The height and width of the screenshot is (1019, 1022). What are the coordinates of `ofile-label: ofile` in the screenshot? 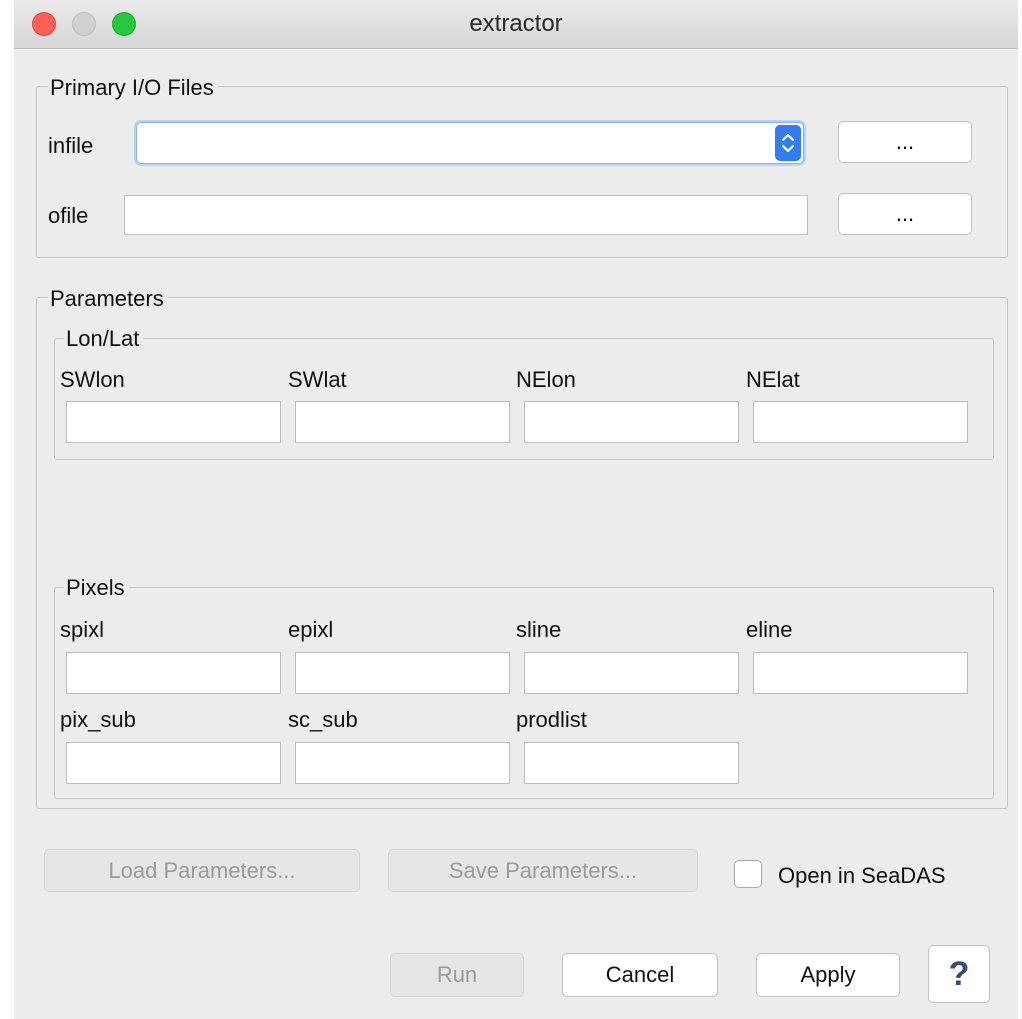 It's located at (68, 215).